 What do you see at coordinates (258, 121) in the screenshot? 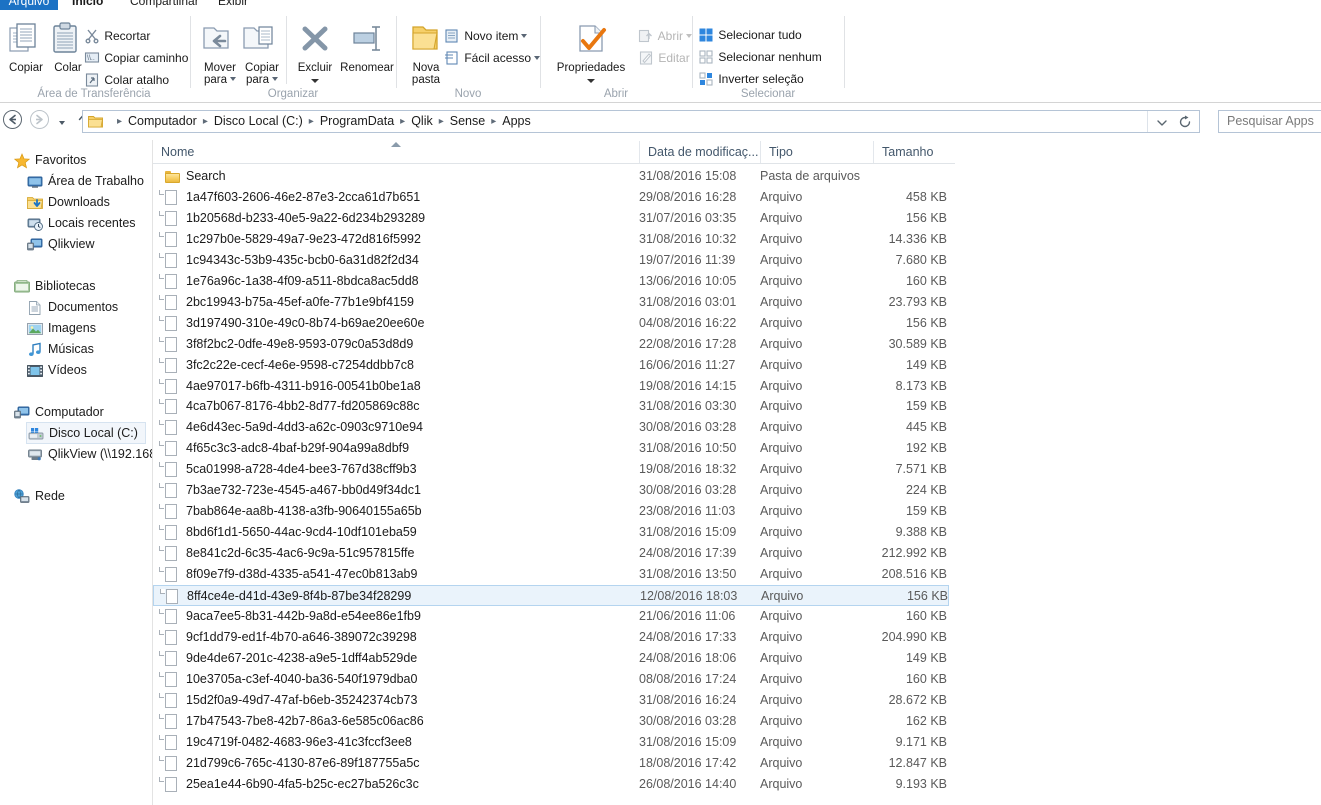
I see `breadcrumb-item-disco-local: Disco Local (C:)` at bounding box center [258, 121].